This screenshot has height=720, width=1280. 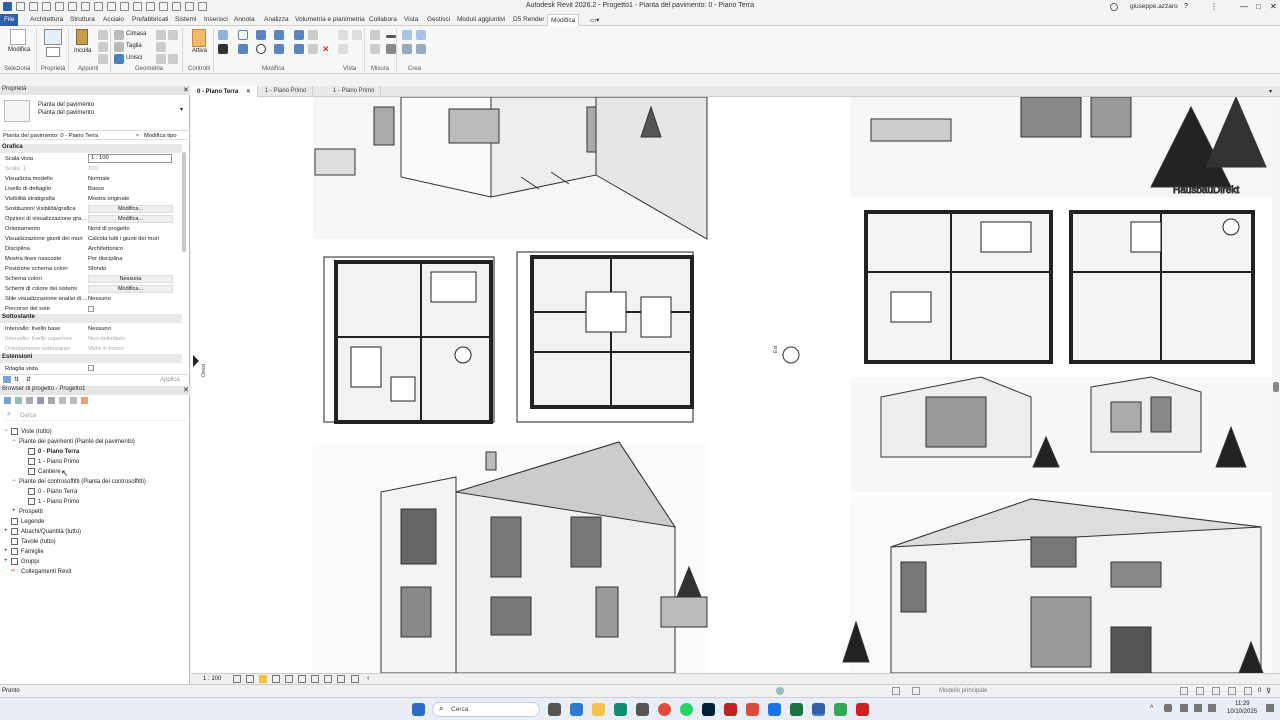 What do you see at coordinates (62, 400) in the screenshot?
I see `browser-group-icon` at bounding box center [62, 400].